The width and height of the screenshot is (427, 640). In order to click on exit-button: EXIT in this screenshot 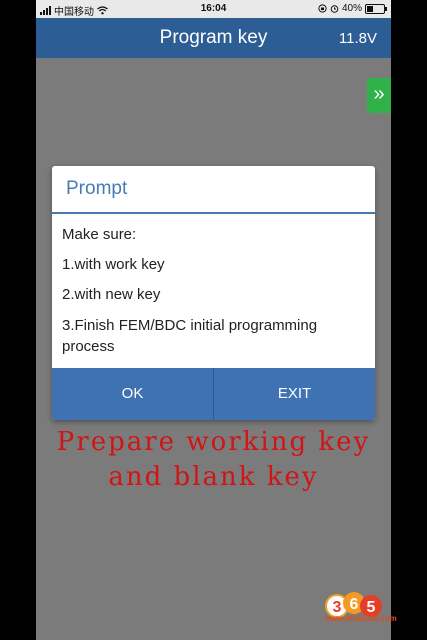, I will do `click(294, 394)`.